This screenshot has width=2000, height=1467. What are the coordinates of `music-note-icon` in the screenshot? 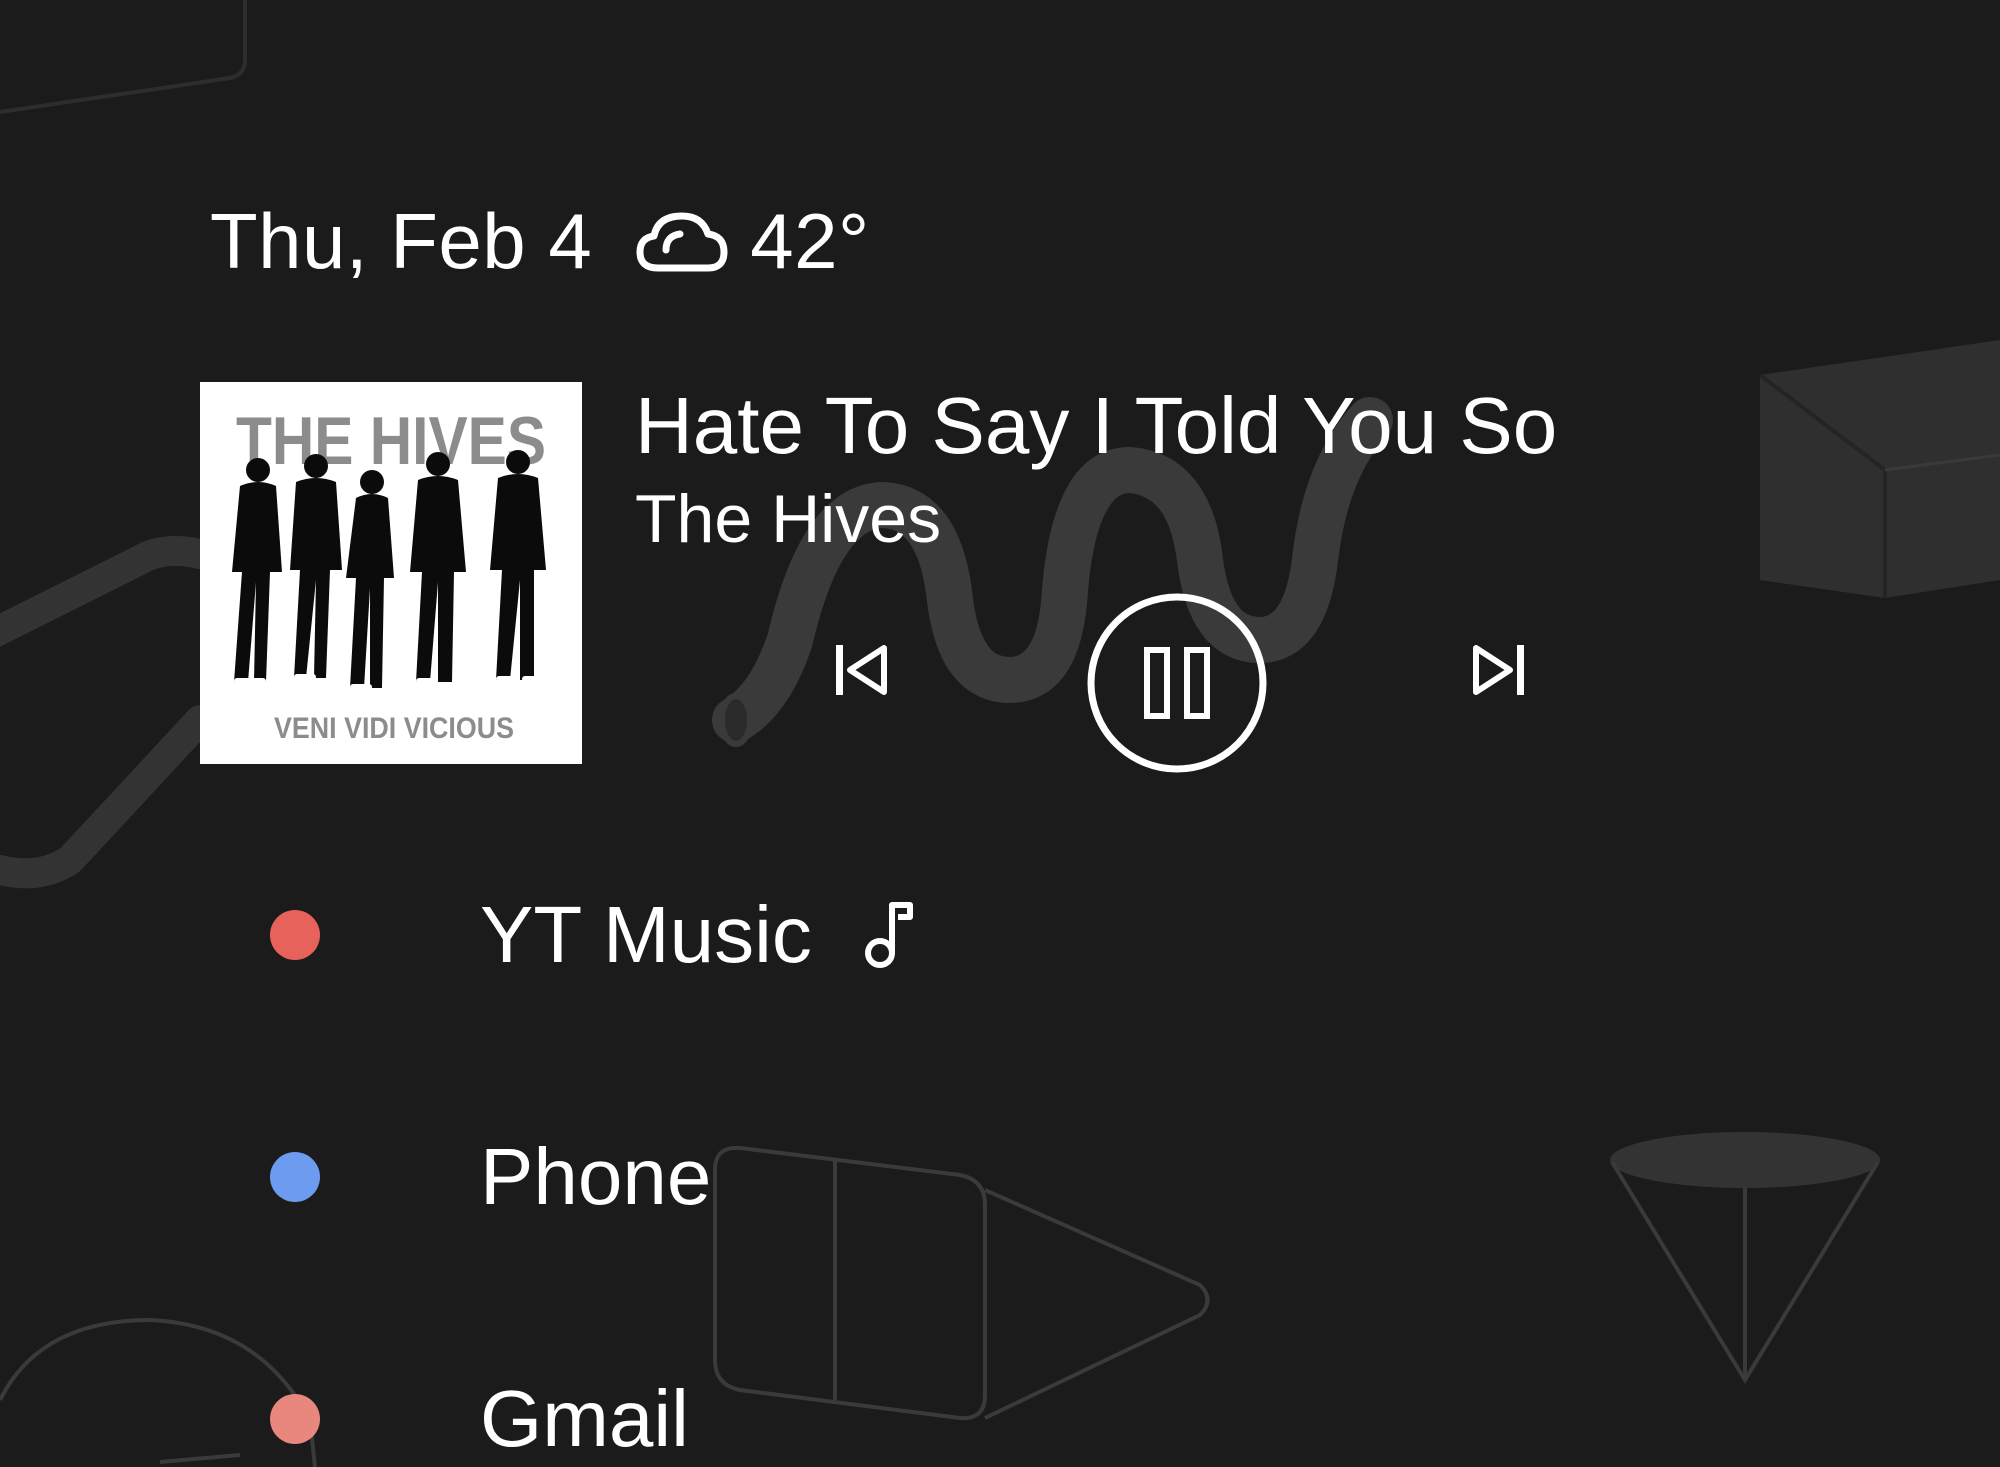 It's located at (887, 935).